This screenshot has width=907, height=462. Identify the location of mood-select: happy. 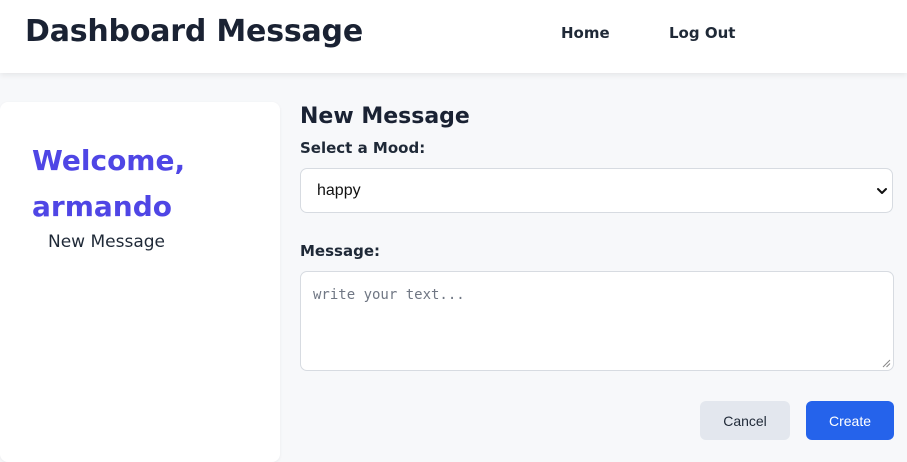
(596, 190).